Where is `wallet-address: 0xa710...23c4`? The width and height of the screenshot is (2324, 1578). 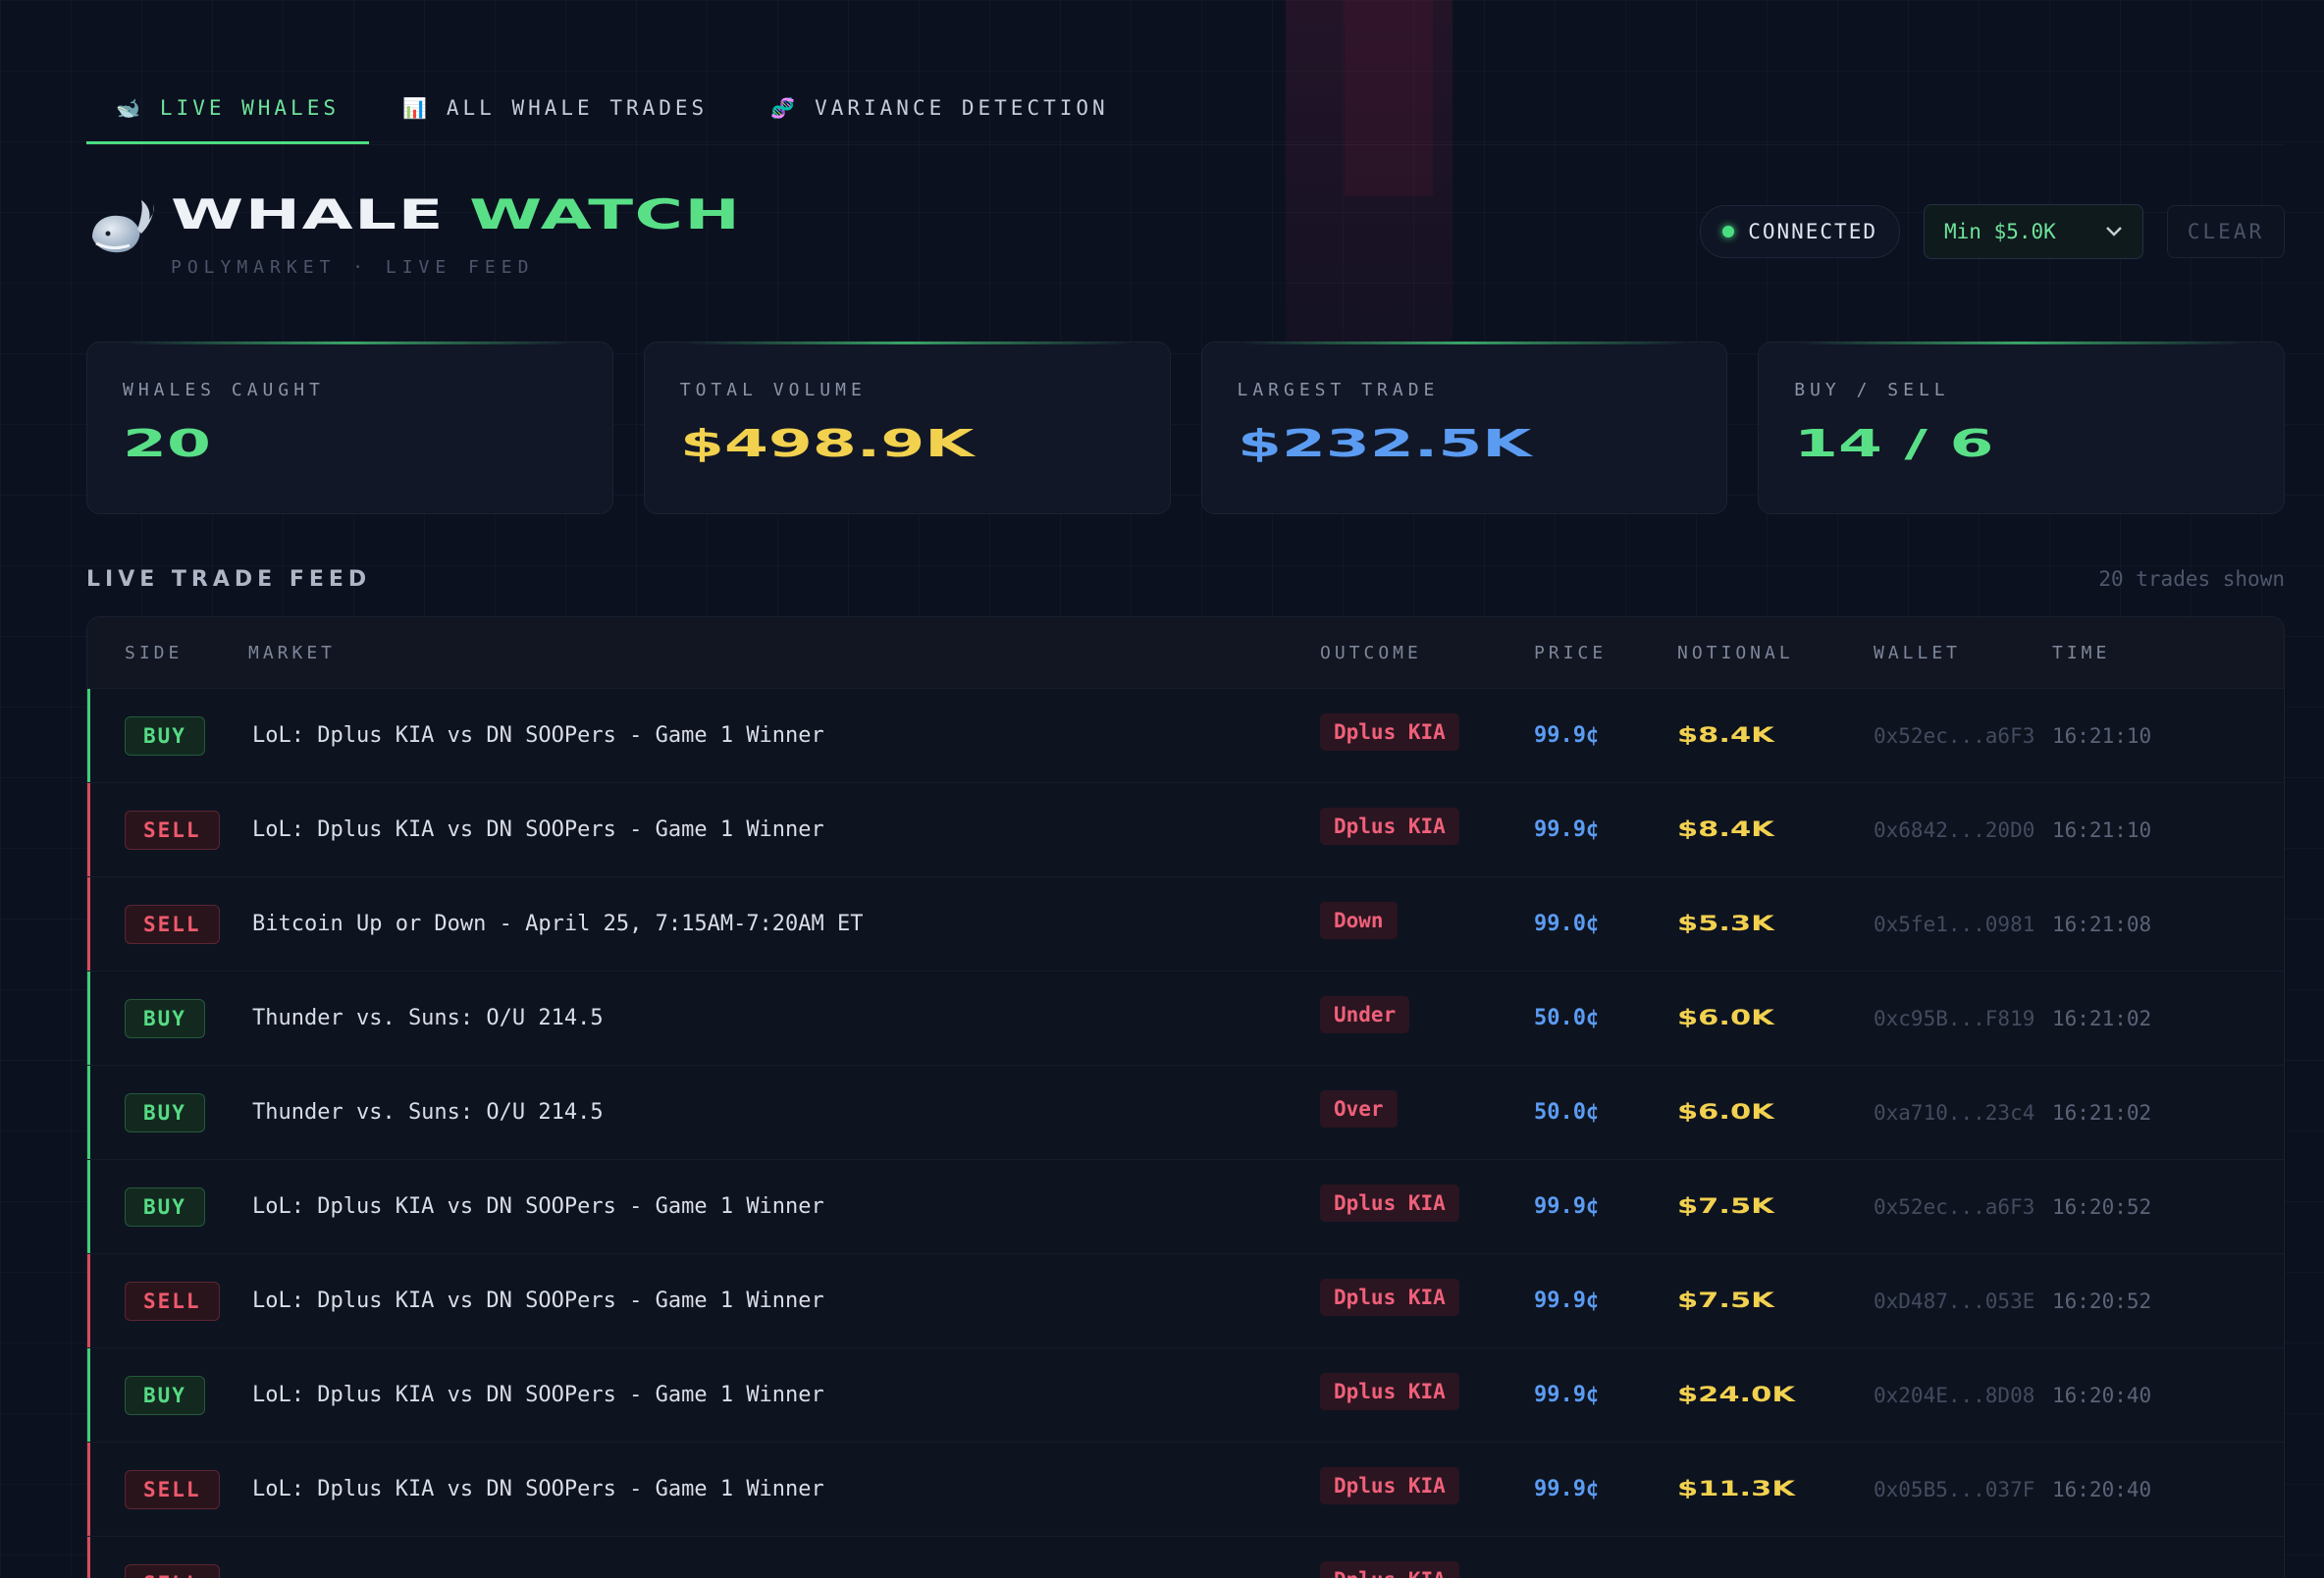
wallet-address: 0xa710...23c4 is located at coordinates (1963, 1113).